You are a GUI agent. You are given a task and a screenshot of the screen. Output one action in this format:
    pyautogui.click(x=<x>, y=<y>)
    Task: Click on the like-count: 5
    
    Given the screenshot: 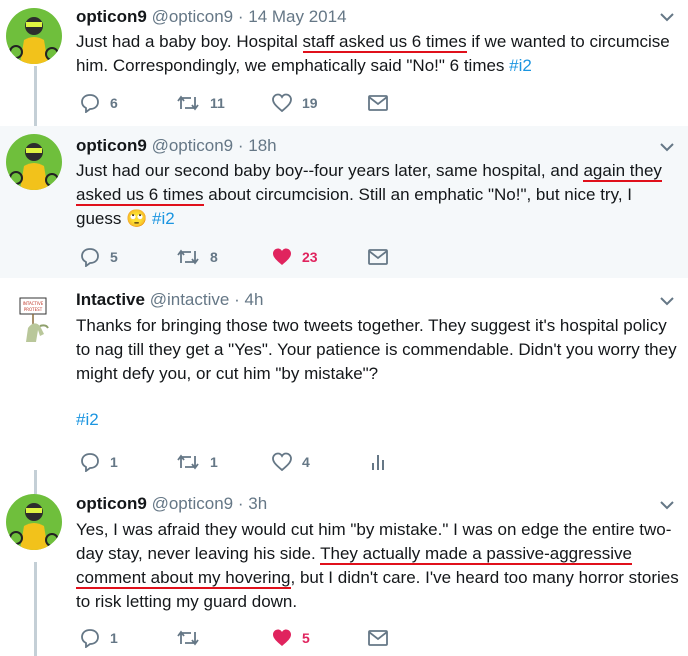 What is the action you would take?
    pyautogui.click(x=306, y=638)
    